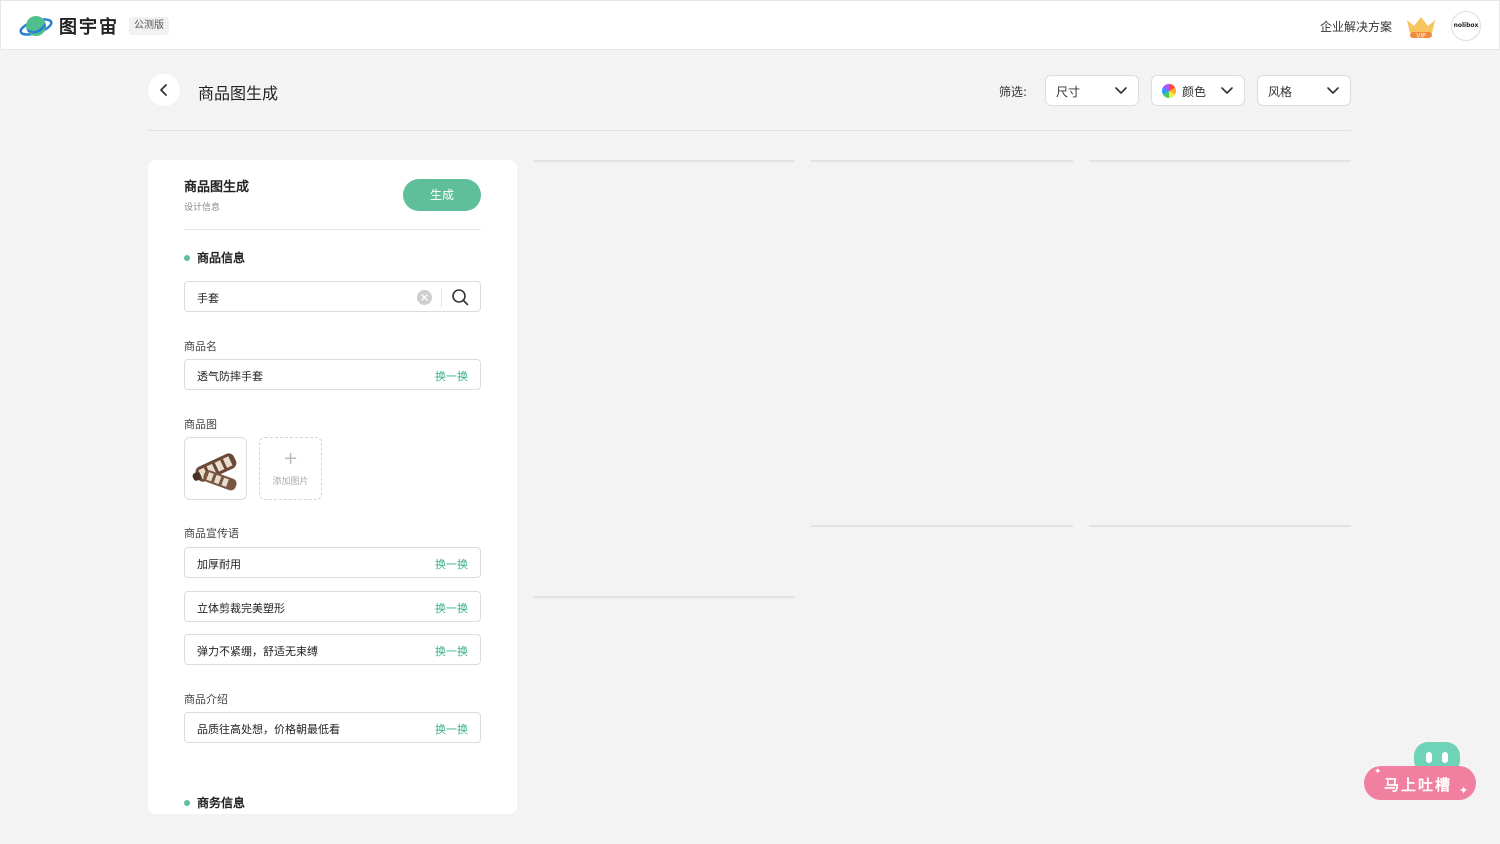  What do you see at coordinates (217, 187) in the screenshot?
I see `panel-title: 商品图生成` at bounding box center [217, 187].